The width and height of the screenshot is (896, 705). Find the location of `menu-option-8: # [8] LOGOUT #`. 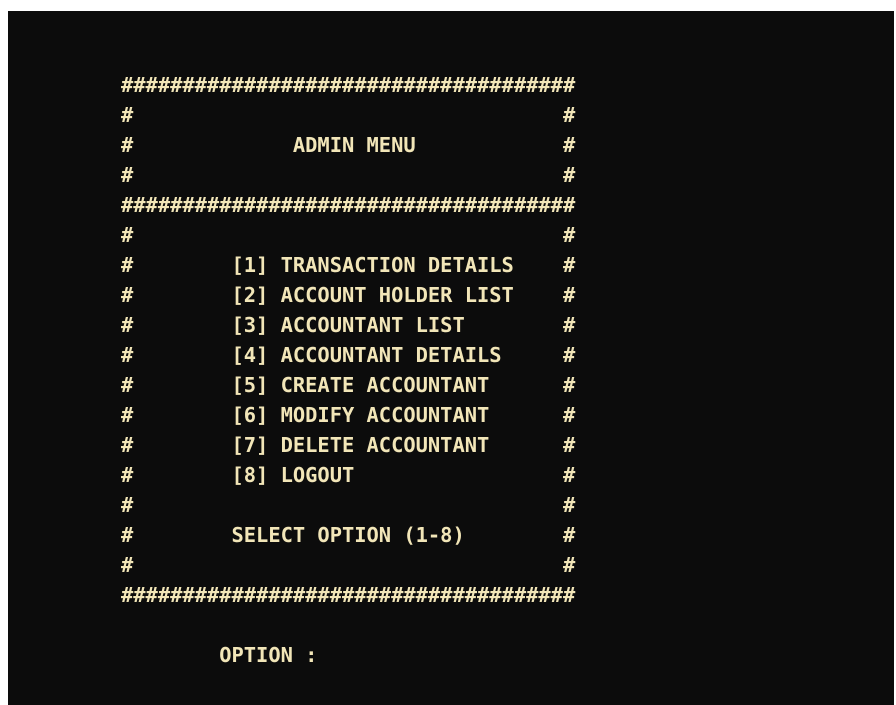

menu-option-8: # [8] LOGOUT # is located at coordinates (348, 475).